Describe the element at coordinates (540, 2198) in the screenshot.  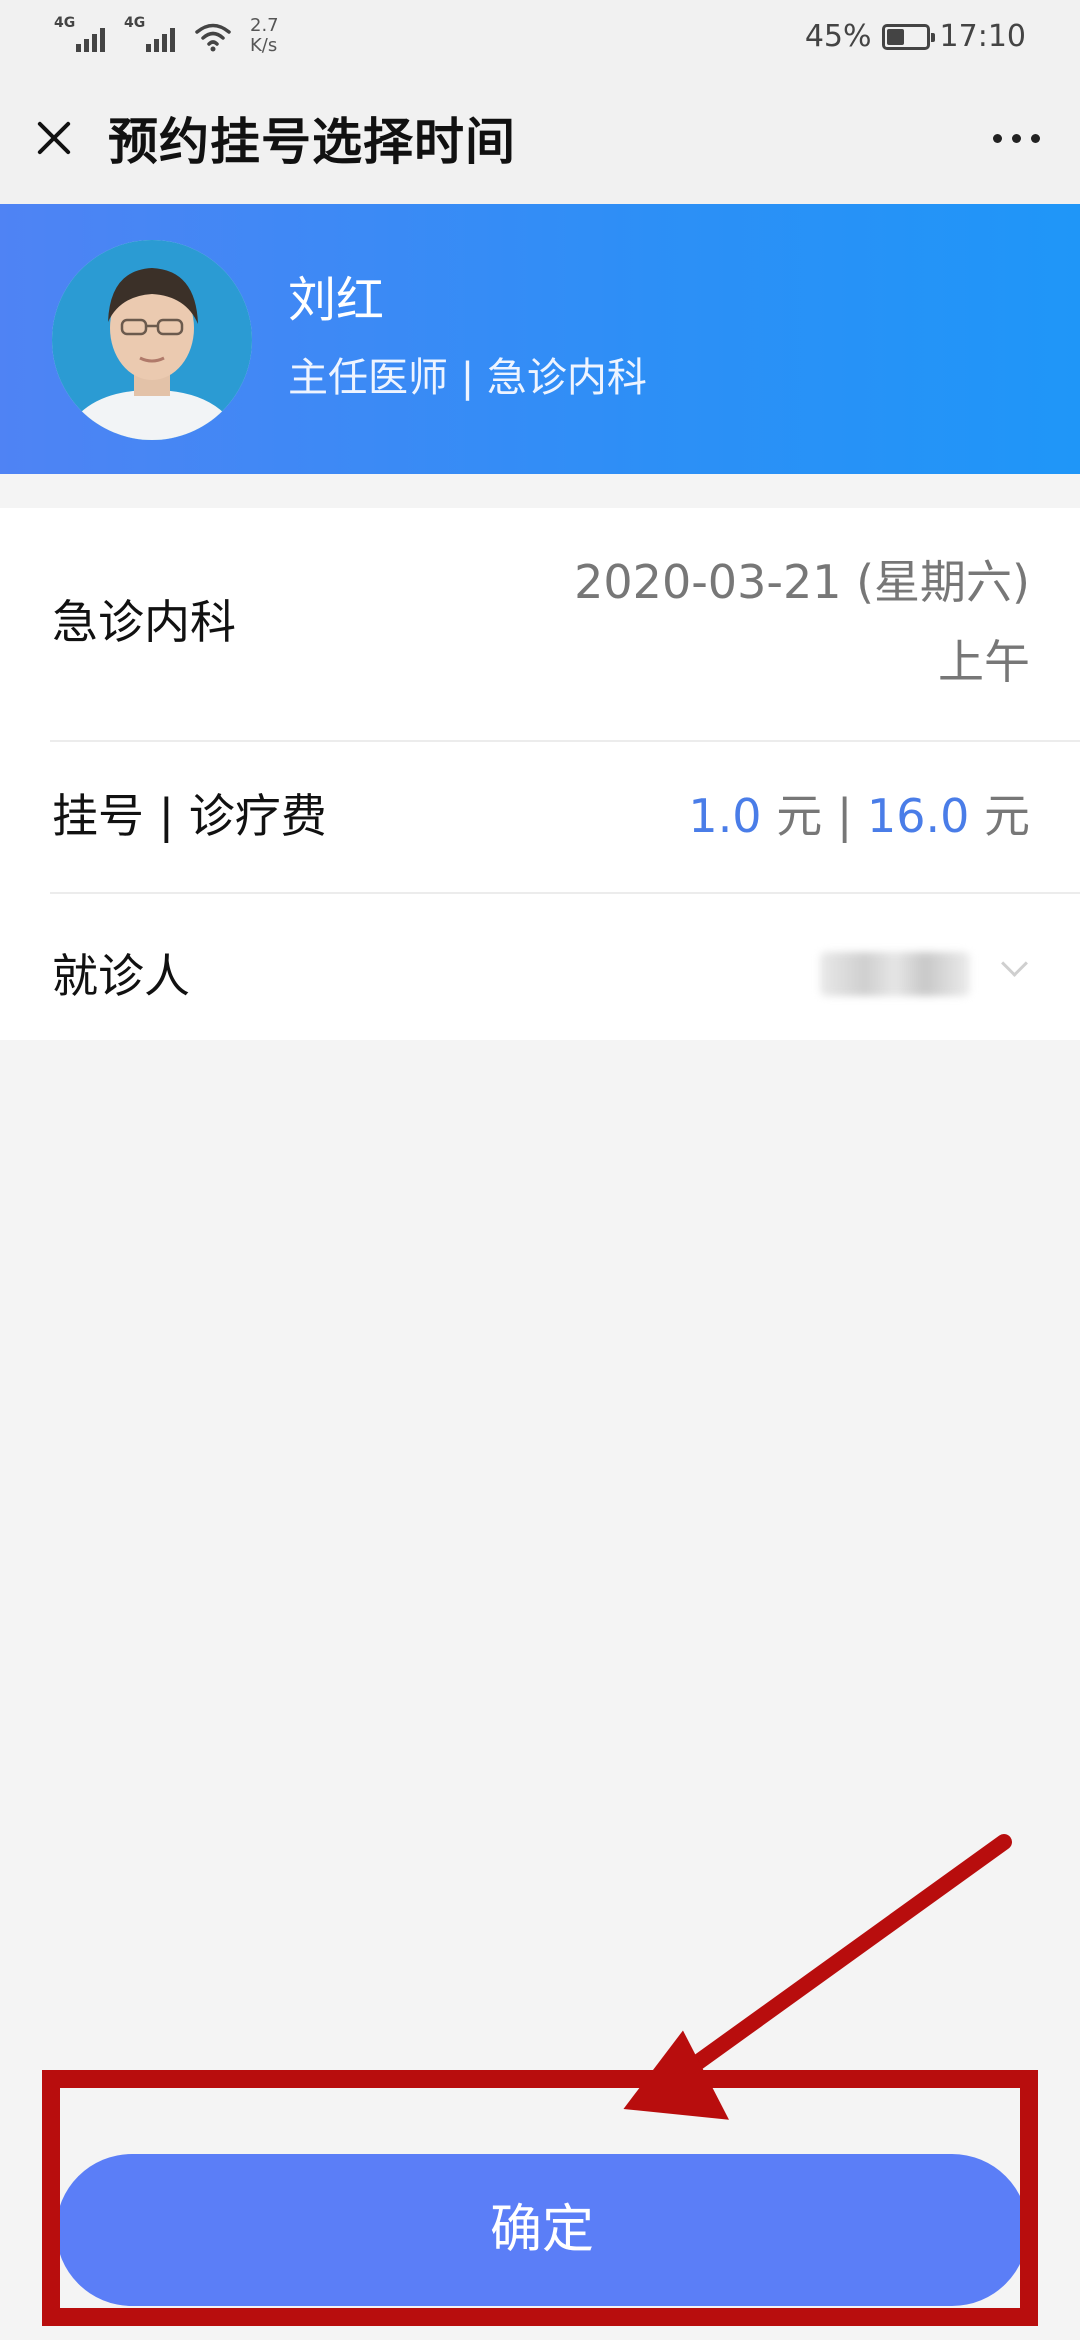
I see `annotation-highlight-box` at that location.